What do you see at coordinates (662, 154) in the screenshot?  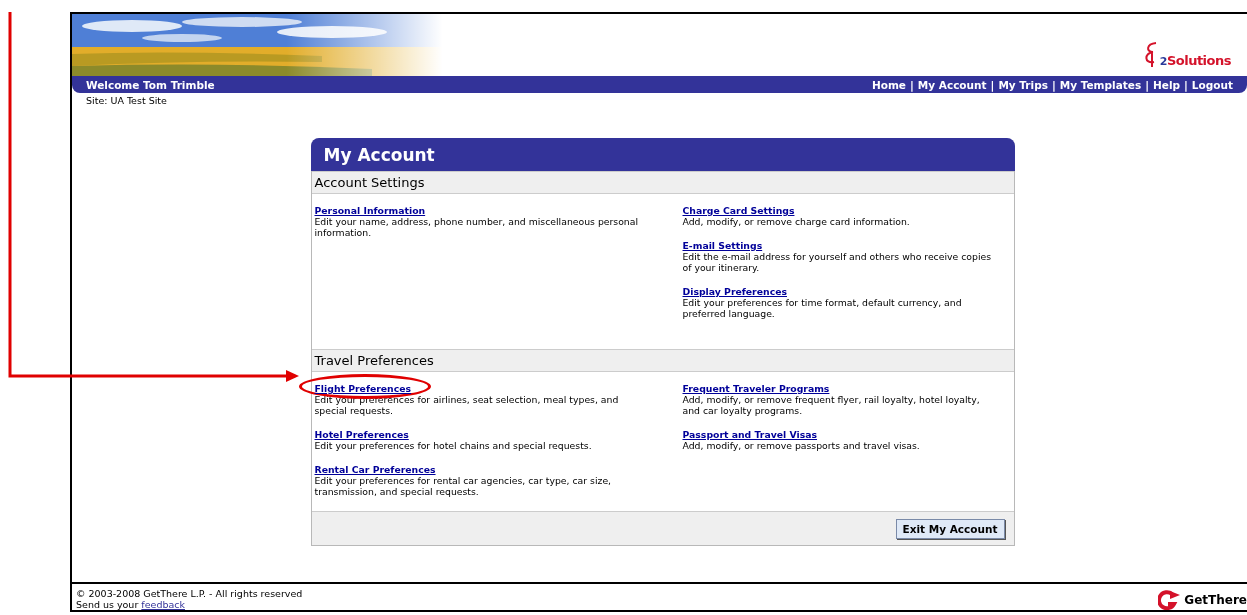 I see `card-title: My Account` at bounding box center [662, 154].